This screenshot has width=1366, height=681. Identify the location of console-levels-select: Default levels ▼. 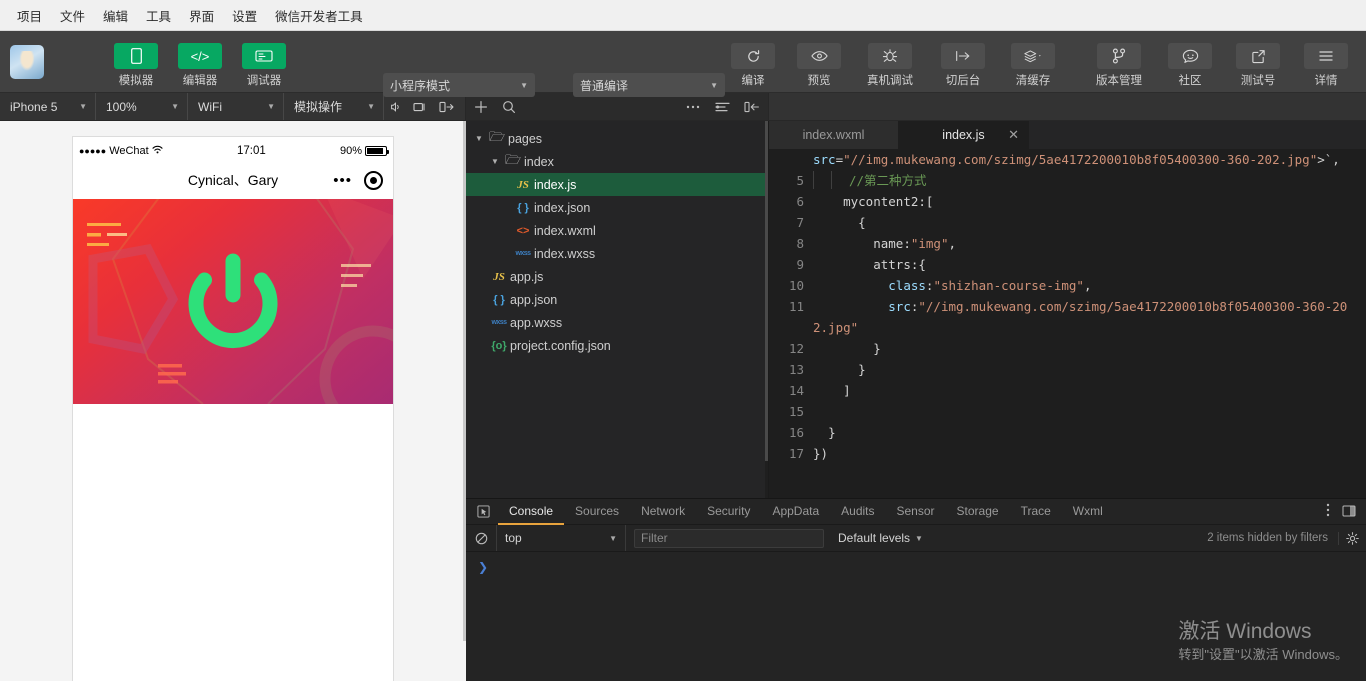
(880, 538).